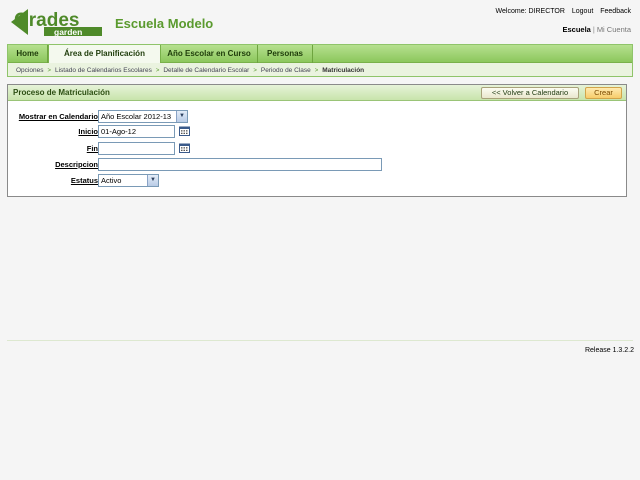 The width and height of the screenshot is (640, 480). What do you see at coordinates (136, 131) in the screenshot?
I see `start-date-input: 01-Ago-12` at bounding box center [136, 131].